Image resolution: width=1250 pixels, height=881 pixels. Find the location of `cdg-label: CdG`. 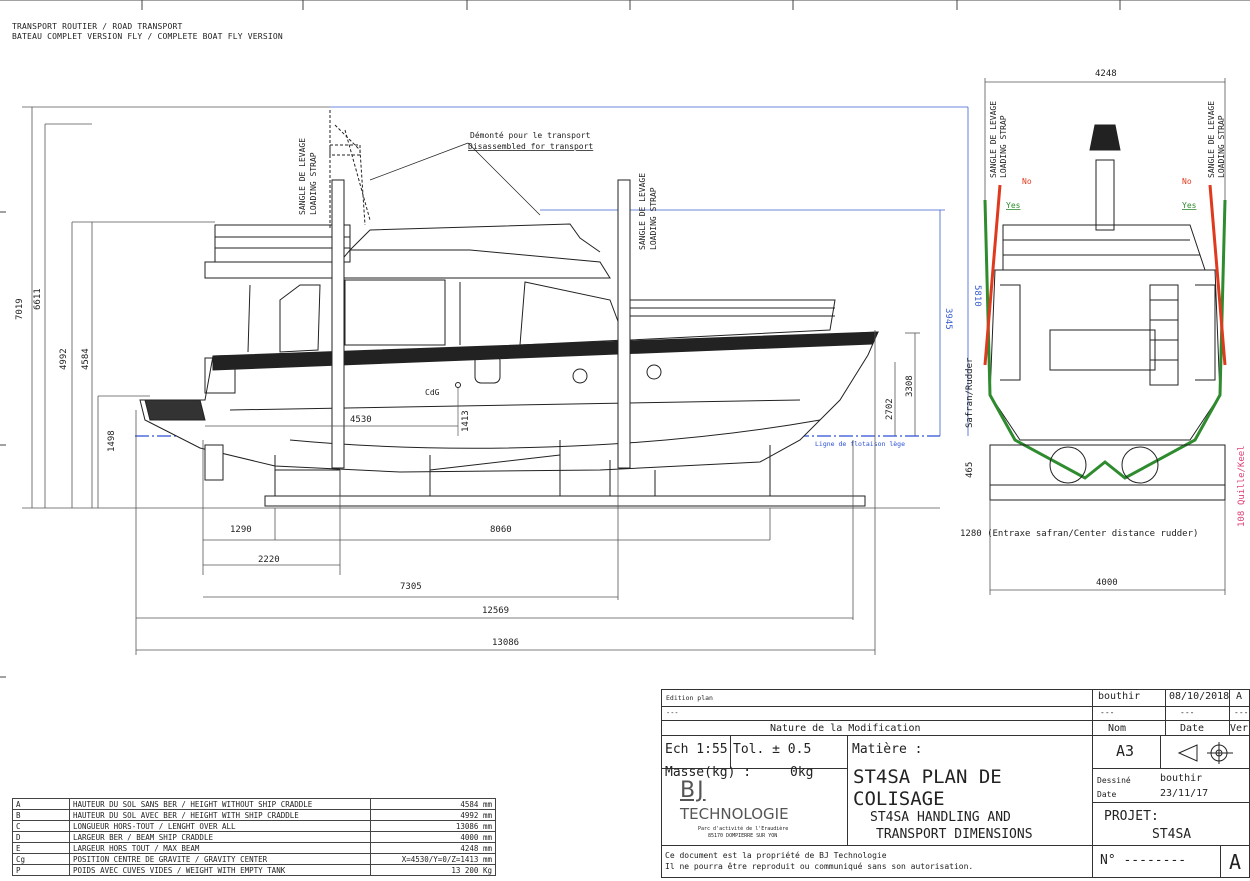

cdg-label: CdG is located at coordinates (432, 392).